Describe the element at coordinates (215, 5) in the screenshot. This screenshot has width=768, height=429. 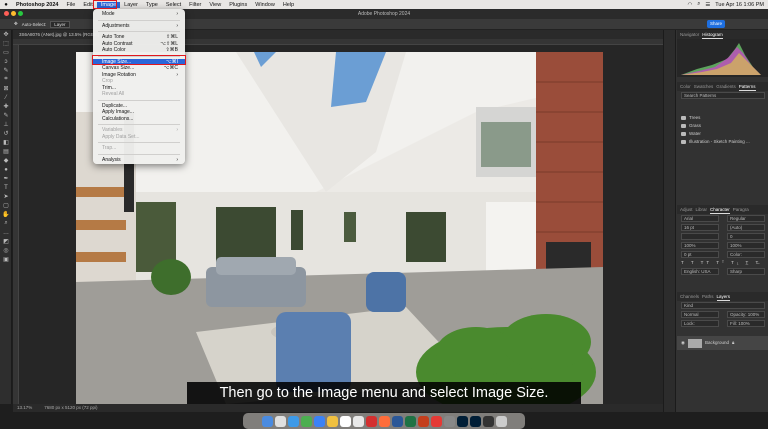
I see `menu-view: View` at that location.